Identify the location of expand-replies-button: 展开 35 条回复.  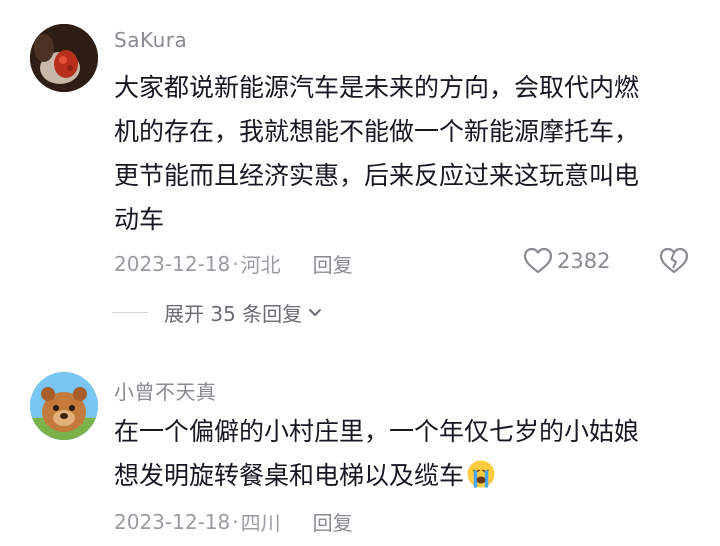
(217, 312).